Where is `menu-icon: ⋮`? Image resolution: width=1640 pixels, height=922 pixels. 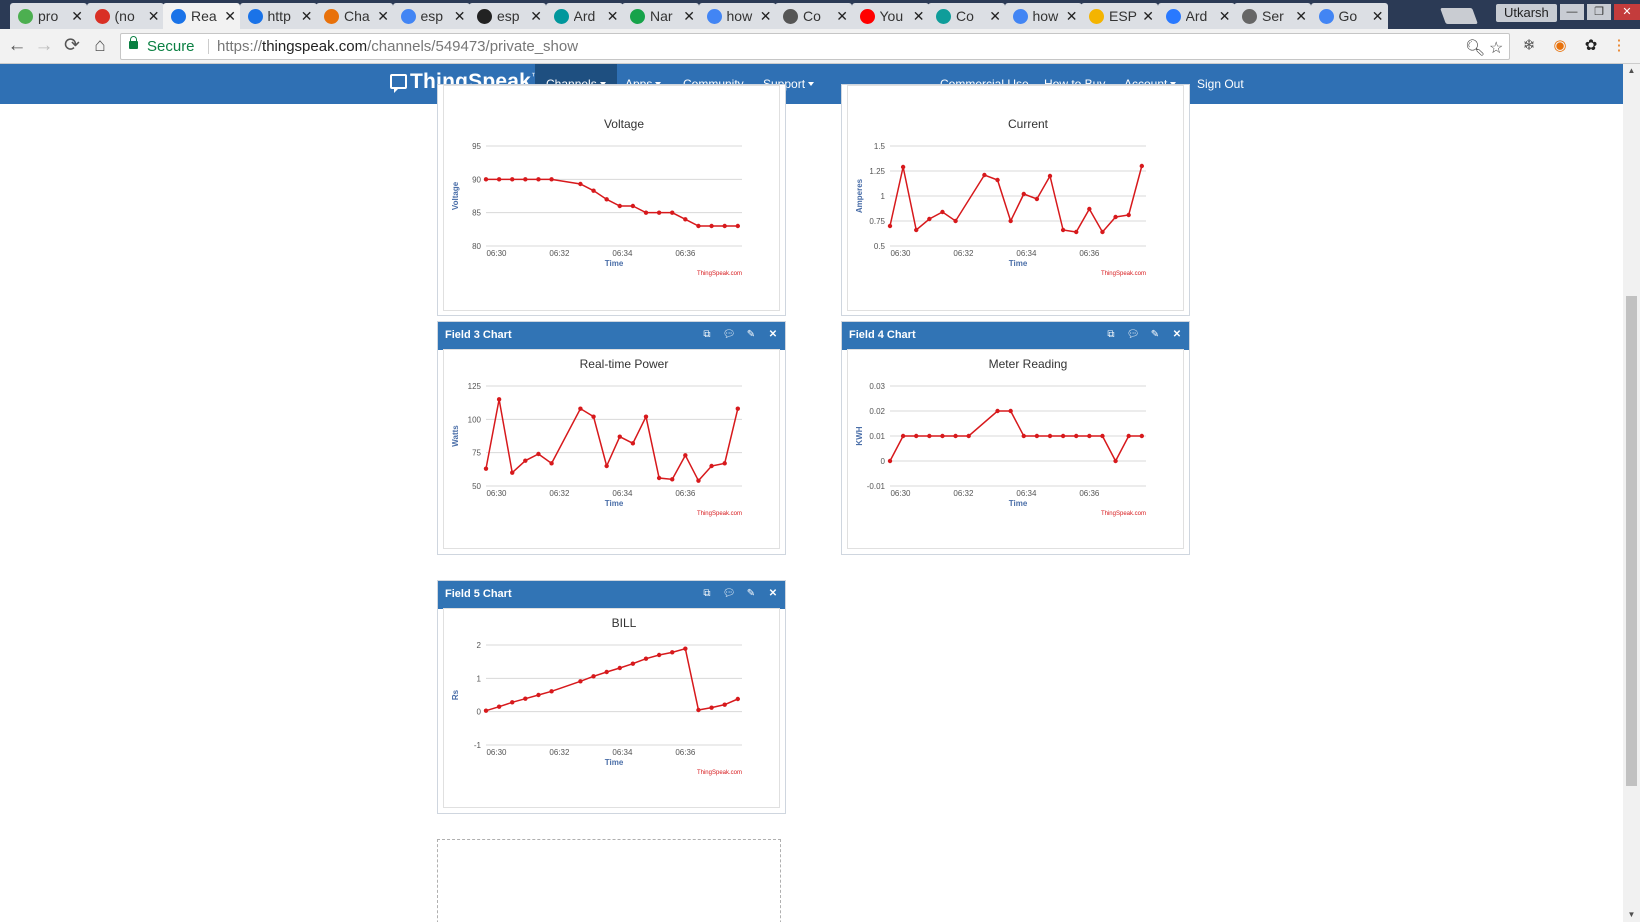 menu-icon: ⋮ is located at coordinates (1619, 46).